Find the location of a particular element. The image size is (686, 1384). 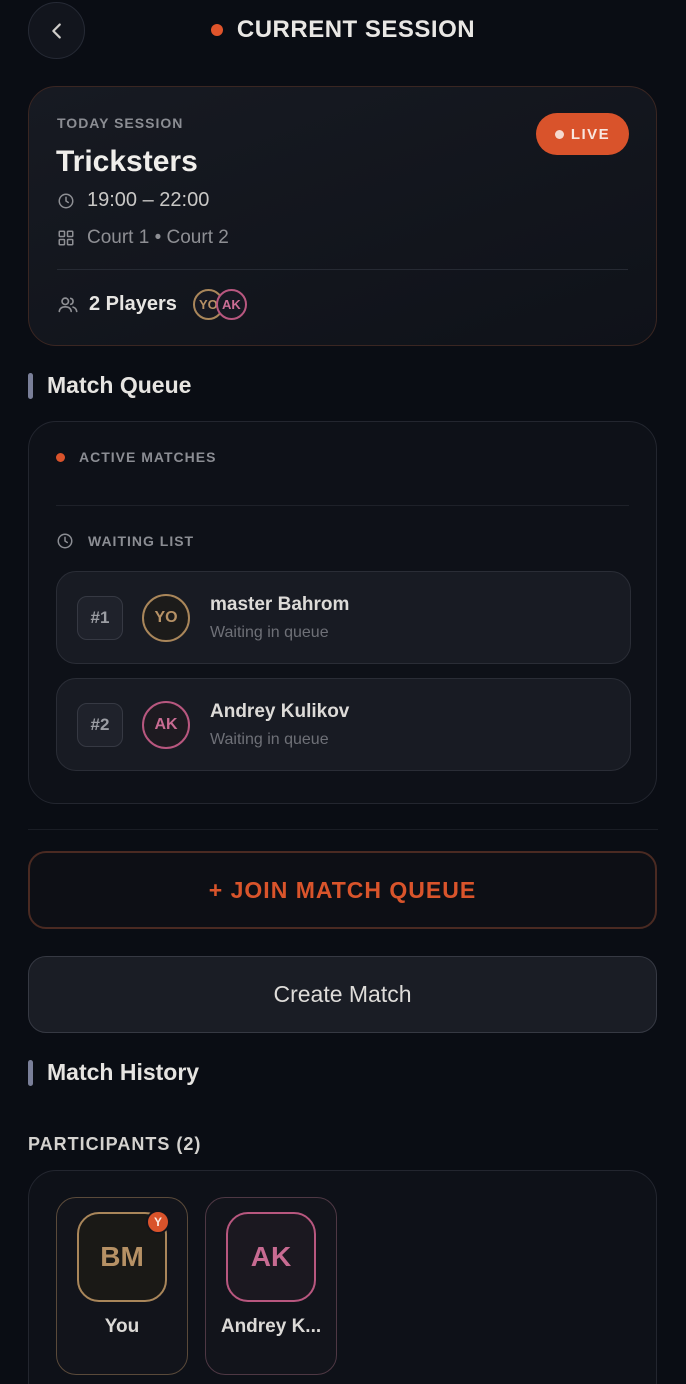

top-bar: CURRENT SESSION is located at coordinates (343, 30).